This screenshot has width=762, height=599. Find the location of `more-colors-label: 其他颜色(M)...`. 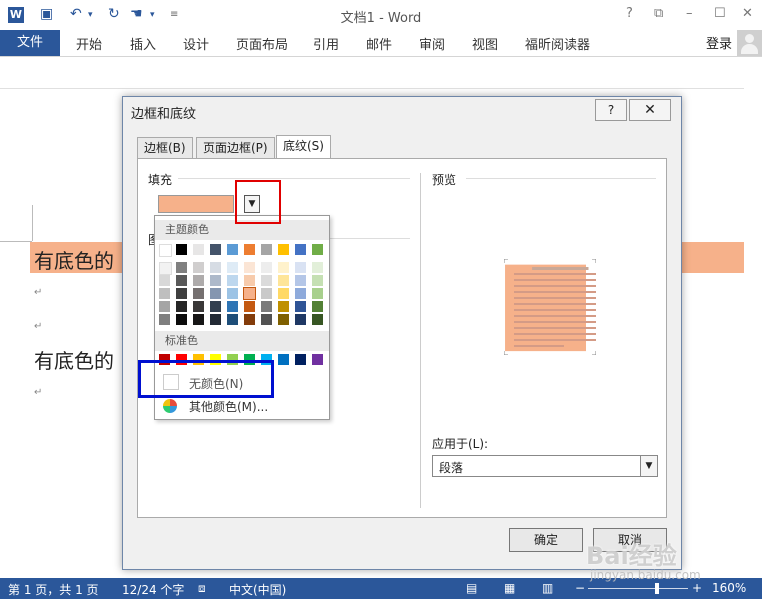

more-colors-label: 其他颜色(M)... is located at coordinates (229, 407).